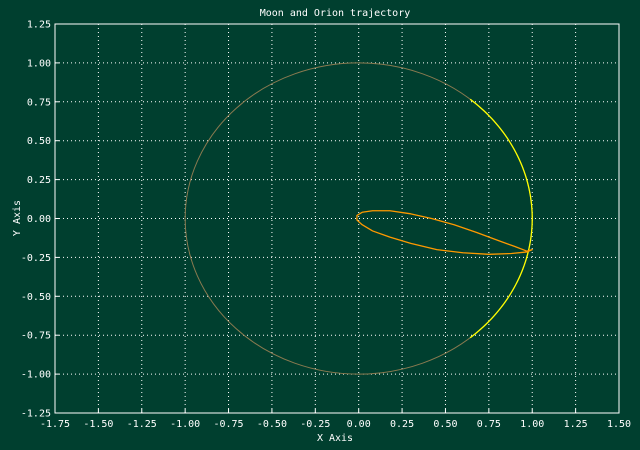 The height and width of the screenshot is (450, 640). I want to click on x-tick-label: 0.25, so click(402, 424).